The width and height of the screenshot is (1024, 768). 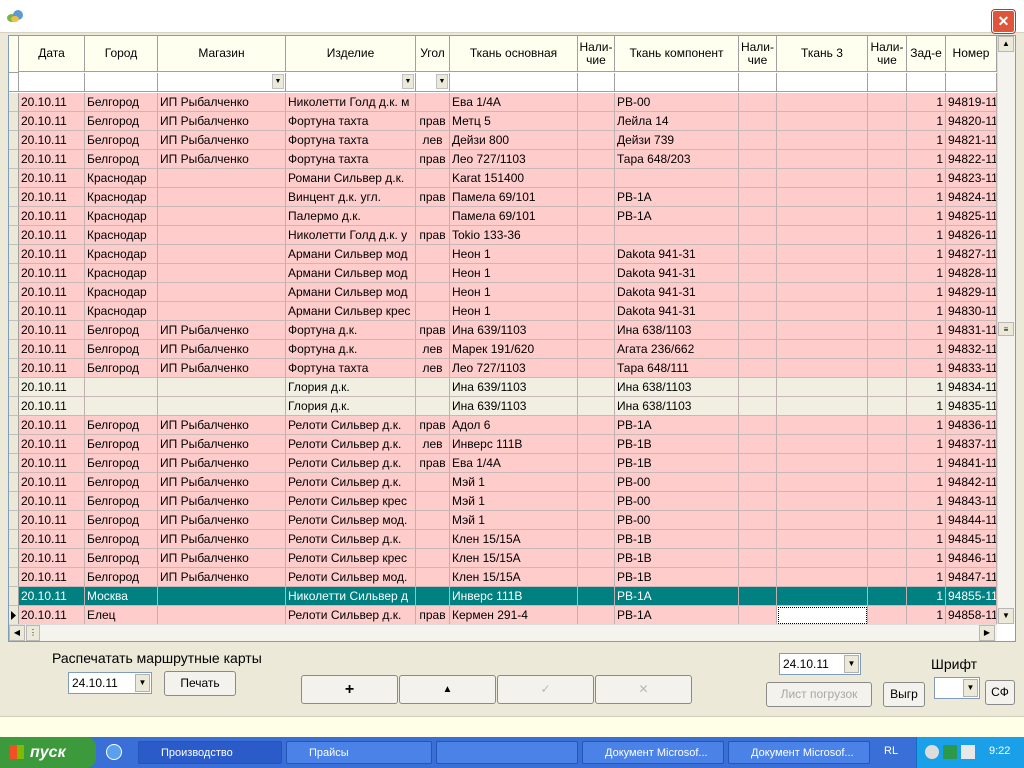 What do you see at coordinates (514, 197) in the screenshot?
I see `cell-fabric-main: Памела 69/101` at bounding box center [514, 197].